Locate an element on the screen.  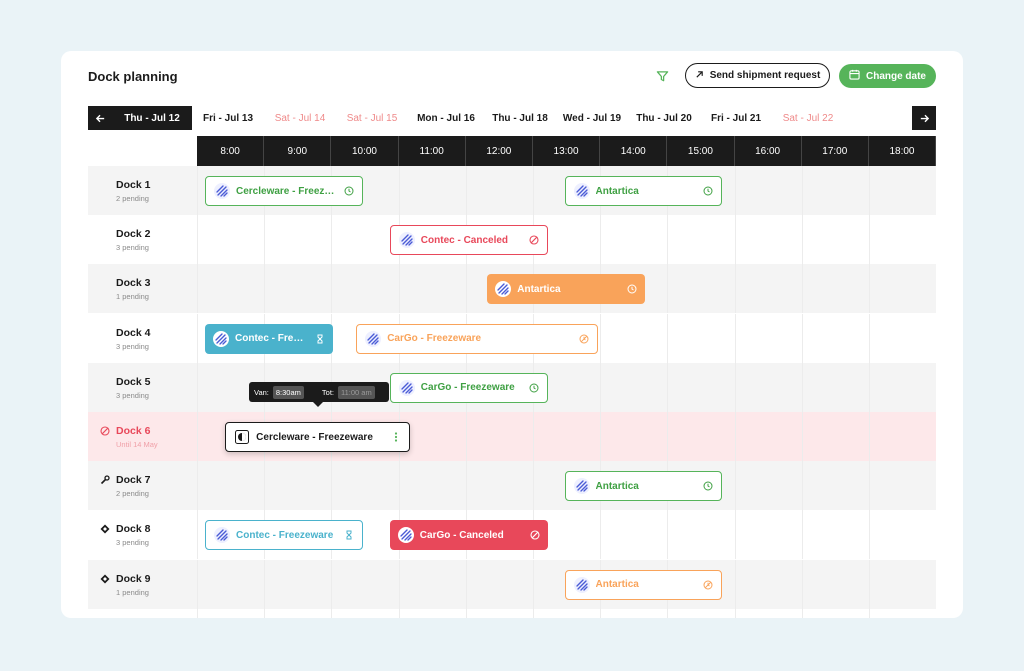
hour-label: 15:00 is located at coordinates (701, 151).